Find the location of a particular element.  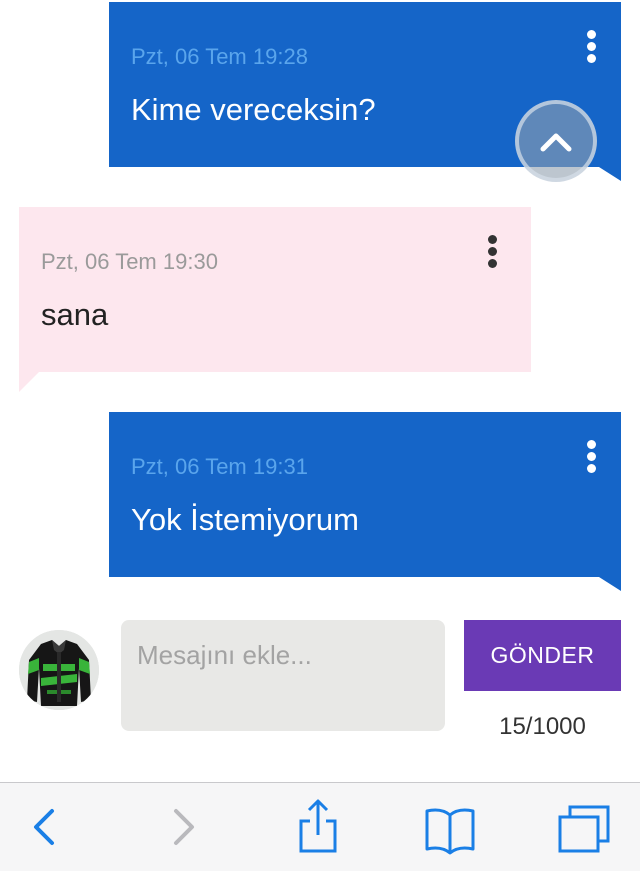

message-timestamp: Pzt, 06 Tem 19:31 is located at coordinates (219, 466).